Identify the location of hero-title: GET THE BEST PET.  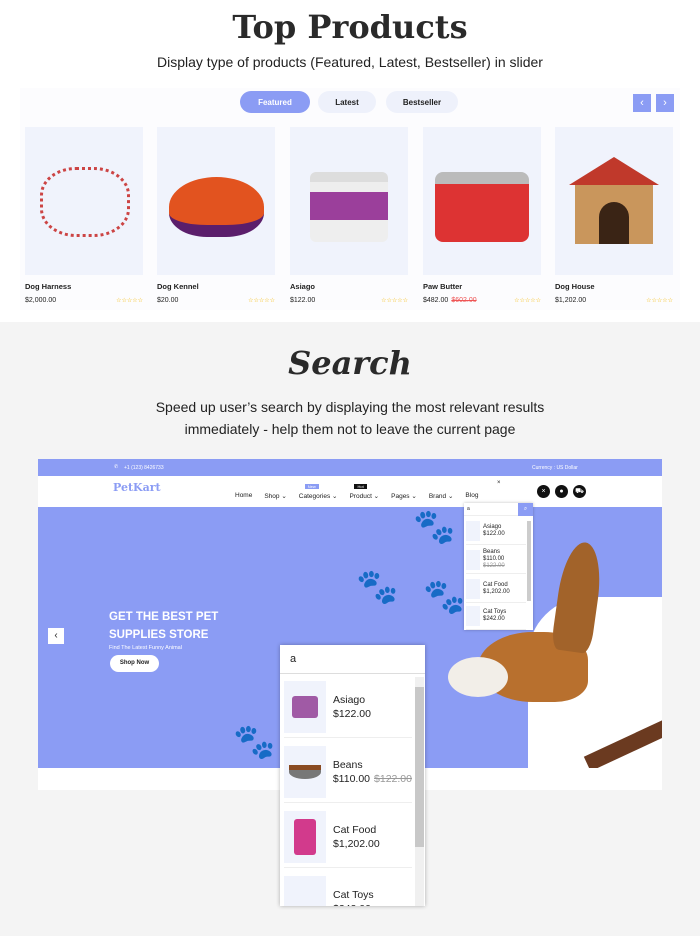
(164, 617).